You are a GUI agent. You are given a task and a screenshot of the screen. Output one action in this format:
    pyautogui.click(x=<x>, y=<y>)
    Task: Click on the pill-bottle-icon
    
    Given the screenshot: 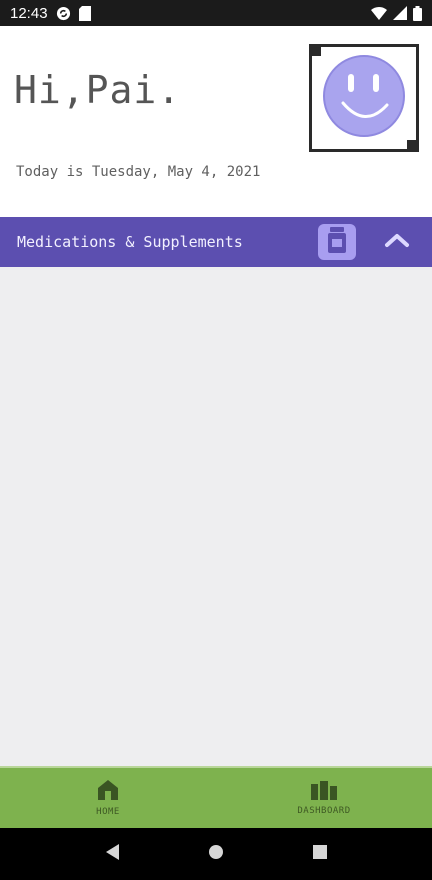 What is the action you would take?
    pyautogui.click(x=337, y=242)
    